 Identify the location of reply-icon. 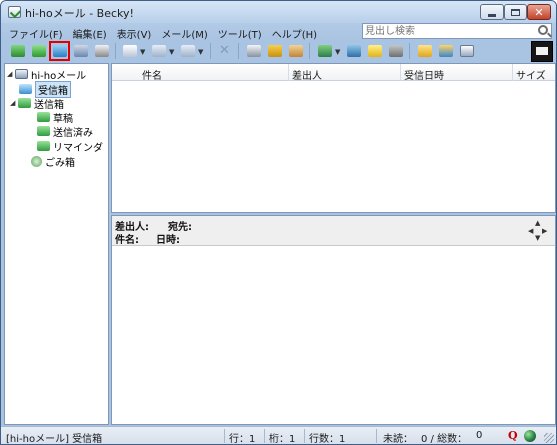
(158, 51).